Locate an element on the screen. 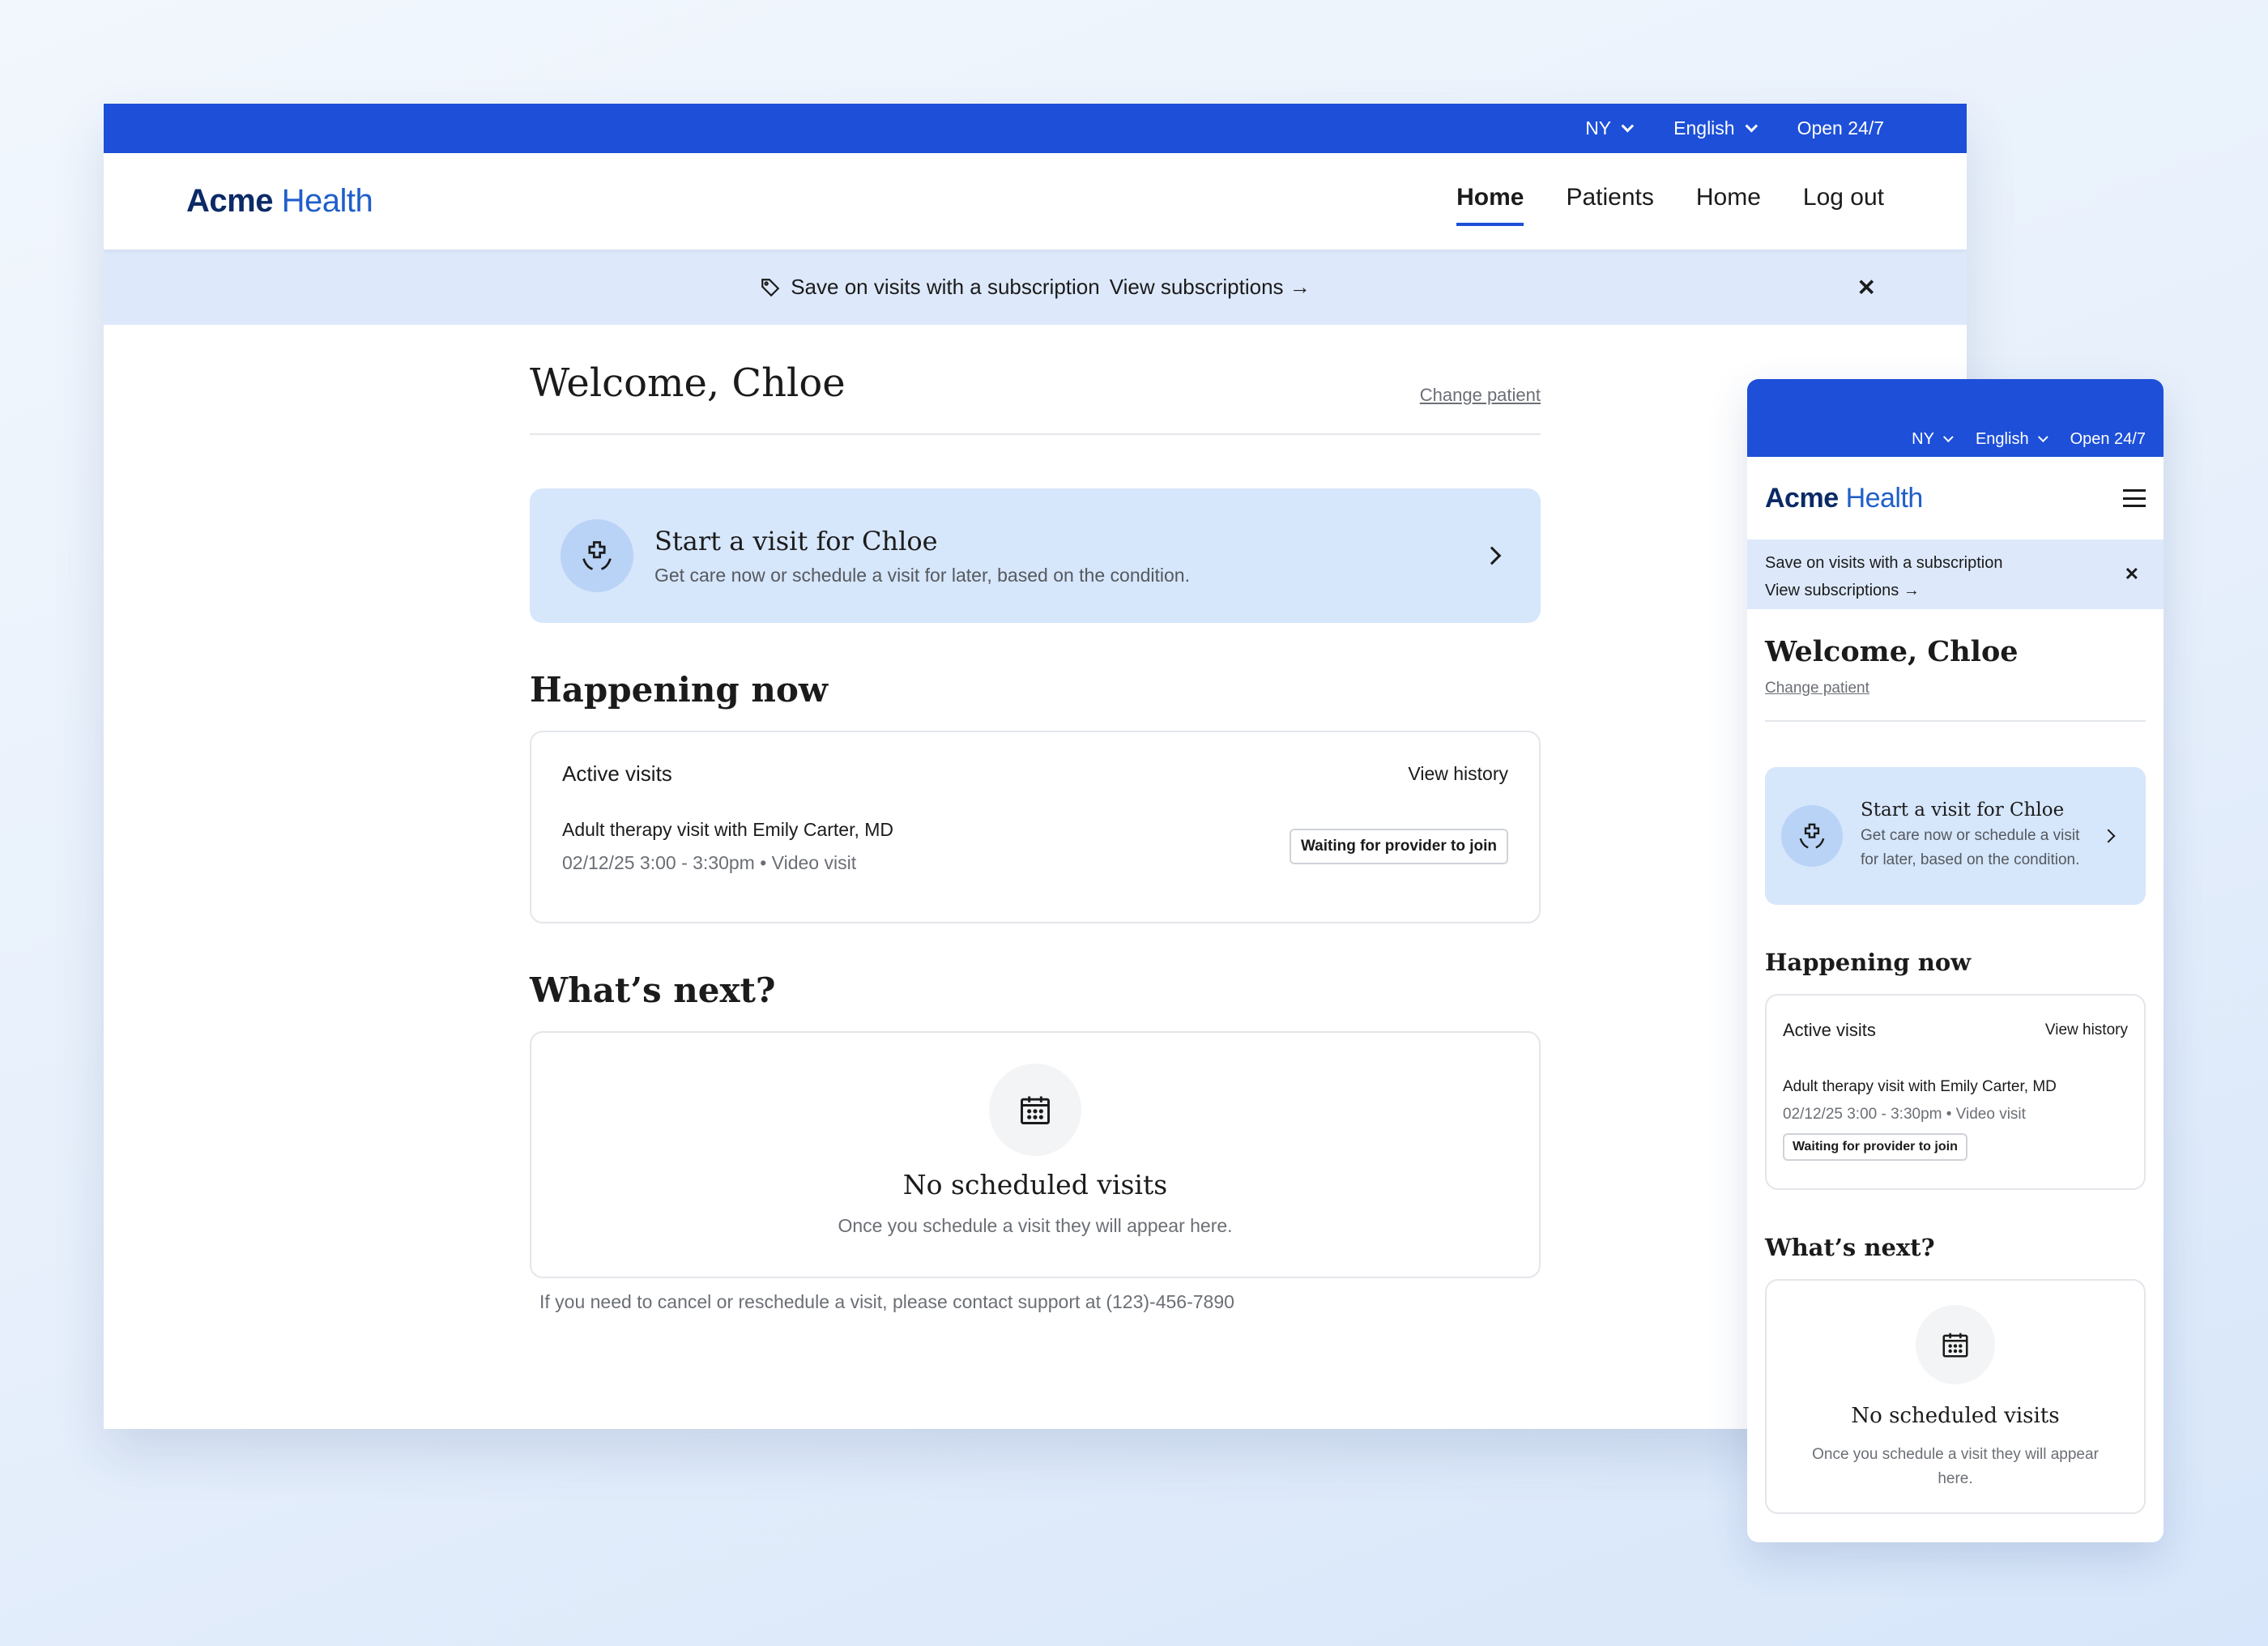  view-history-link: View history is located at coordinates (1458, 774).